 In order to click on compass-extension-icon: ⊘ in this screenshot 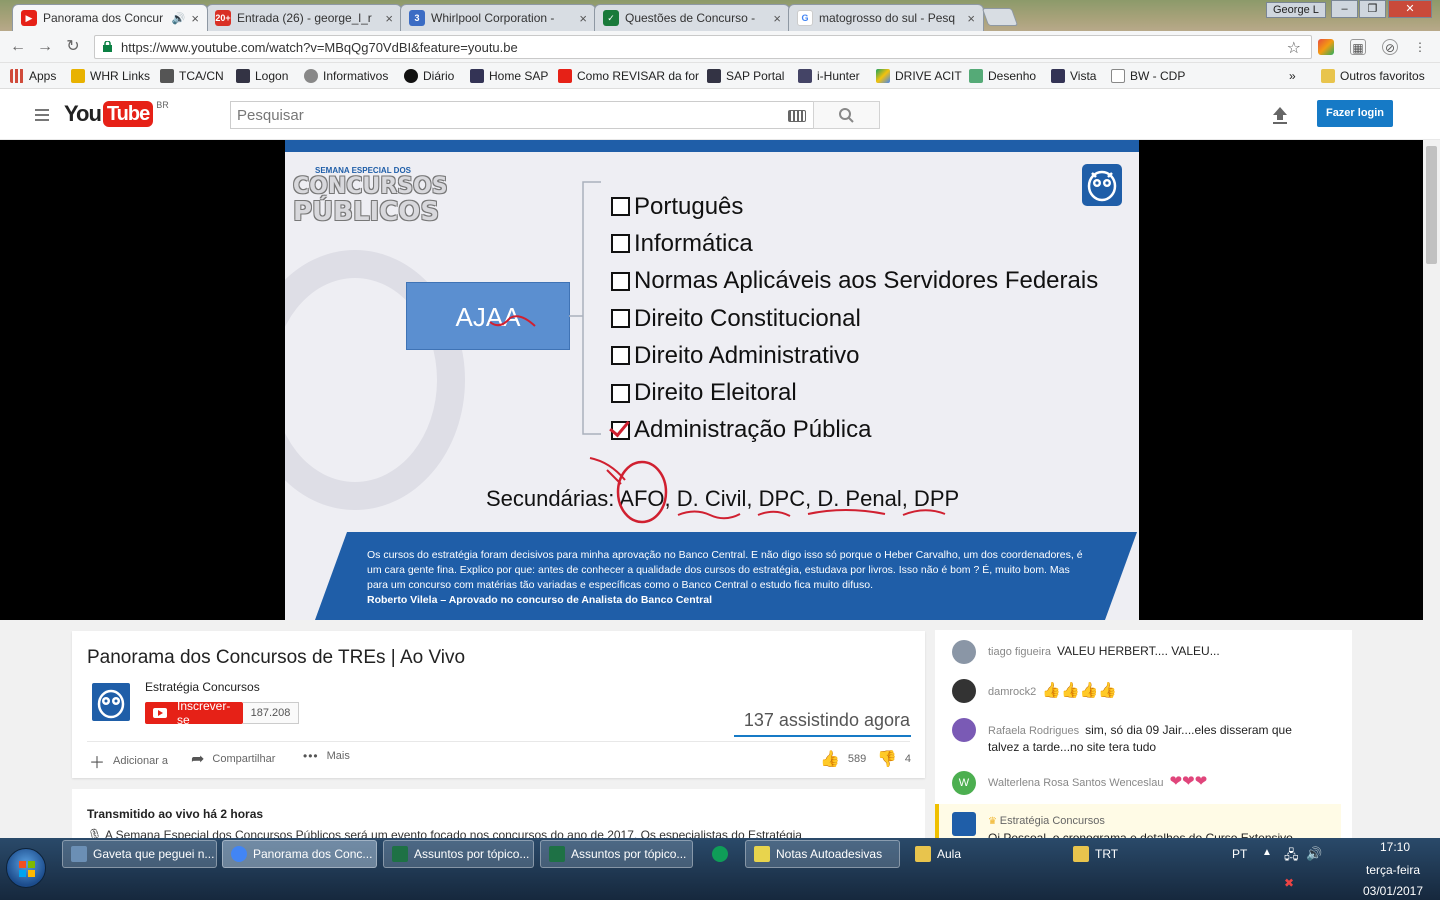, I will do `click(1390, 47)`.